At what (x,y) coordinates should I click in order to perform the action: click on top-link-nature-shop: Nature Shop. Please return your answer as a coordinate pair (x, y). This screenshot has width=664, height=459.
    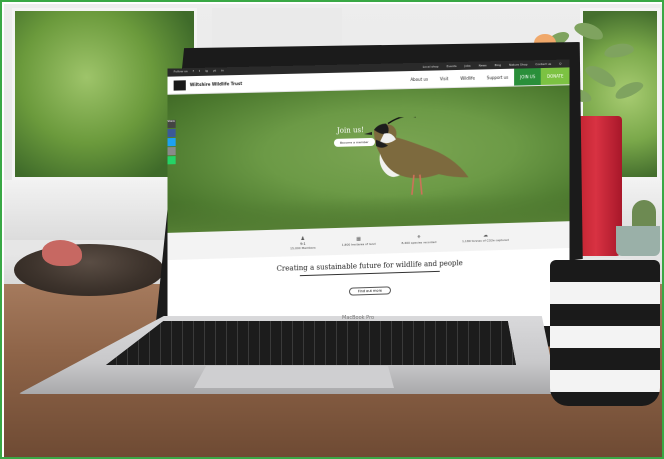
    Looking at the image, I should click on (518, 64).